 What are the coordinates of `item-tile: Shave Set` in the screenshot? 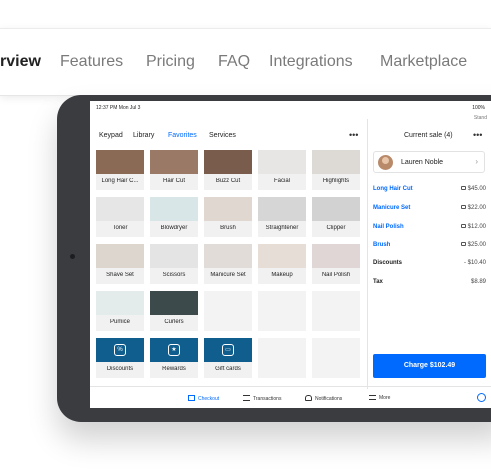 It's located at (120, 264).